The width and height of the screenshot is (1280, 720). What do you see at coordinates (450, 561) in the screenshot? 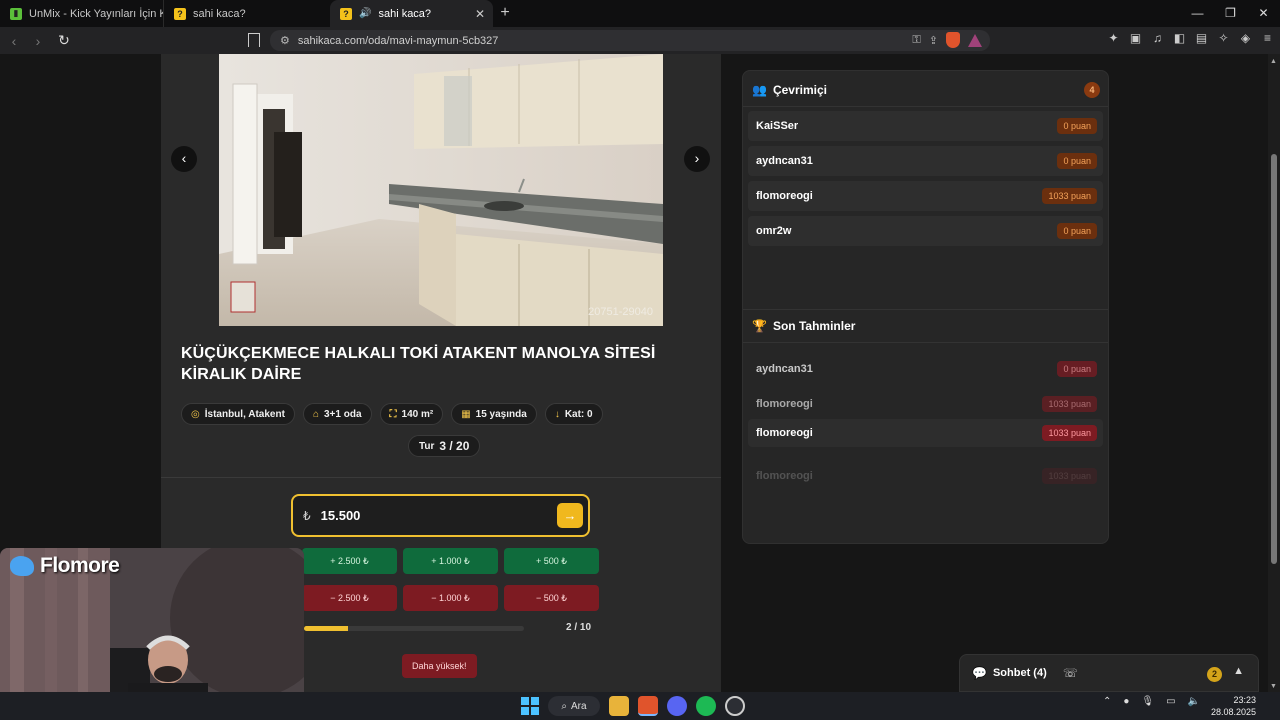
I see `plus-1000-button: + 1.000 ₺` at bounding box center [450, 561].